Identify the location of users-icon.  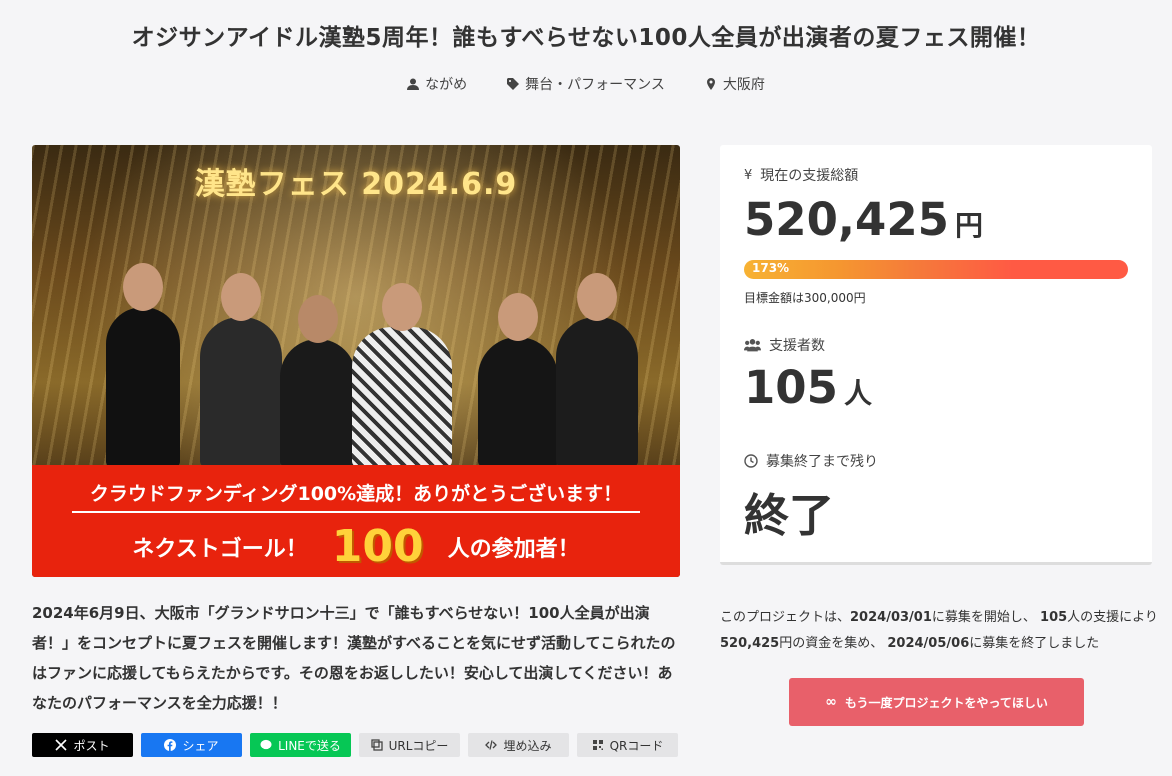
(752, 345).